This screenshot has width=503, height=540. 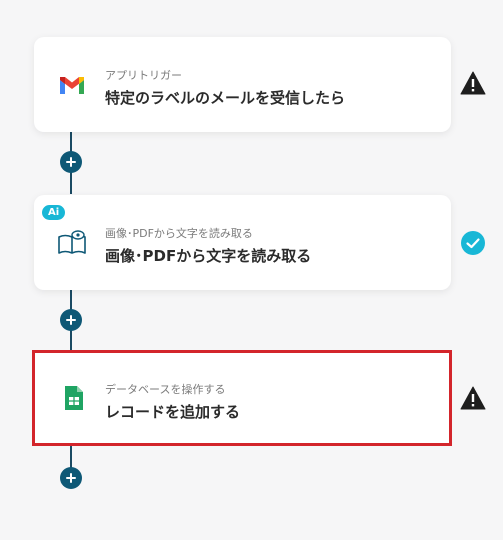 I want to click on check-icon, so click(x=473, y=243).